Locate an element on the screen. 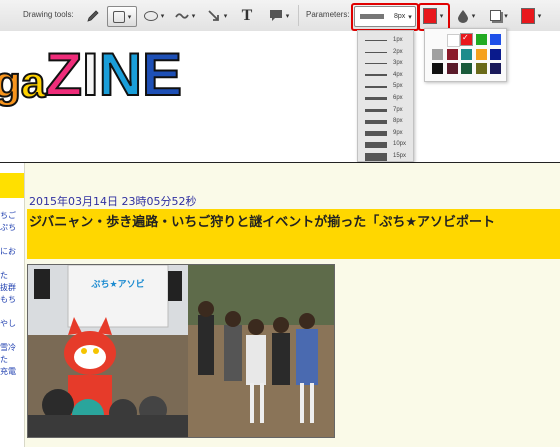  line-width-option-label: 3px is located at coordinates (398, 63).